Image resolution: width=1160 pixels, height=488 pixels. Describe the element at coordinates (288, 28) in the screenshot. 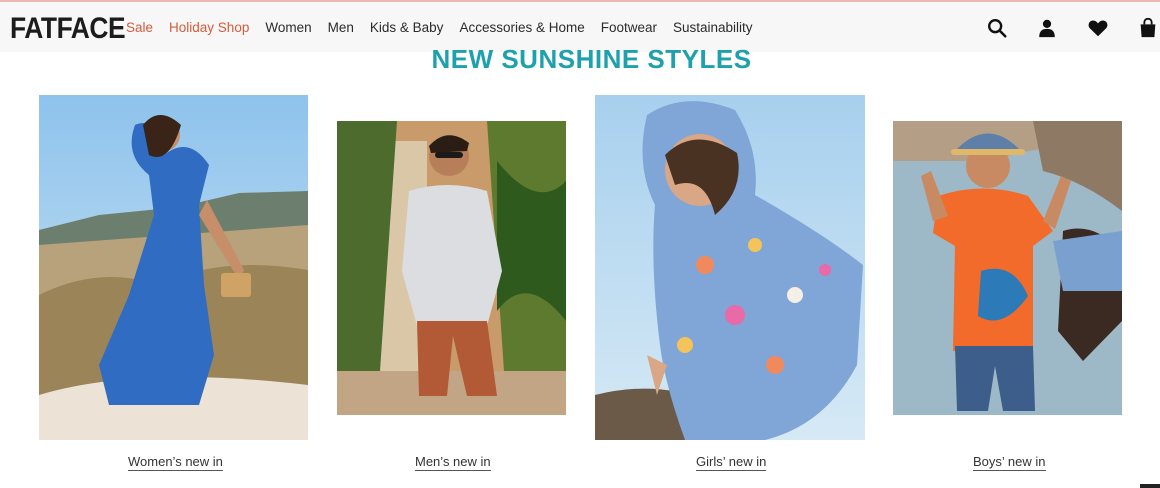

I see `nav-item-women: Women` at that location.